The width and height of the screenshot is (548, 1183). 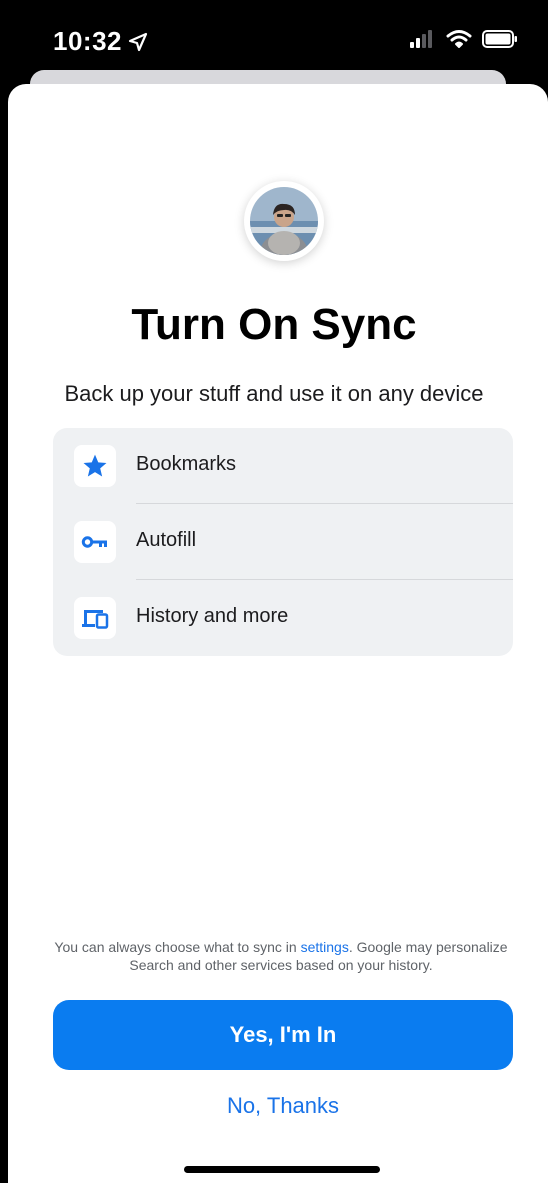 I want to click on status-time-group: 10:32, so click(x=100, y=41).